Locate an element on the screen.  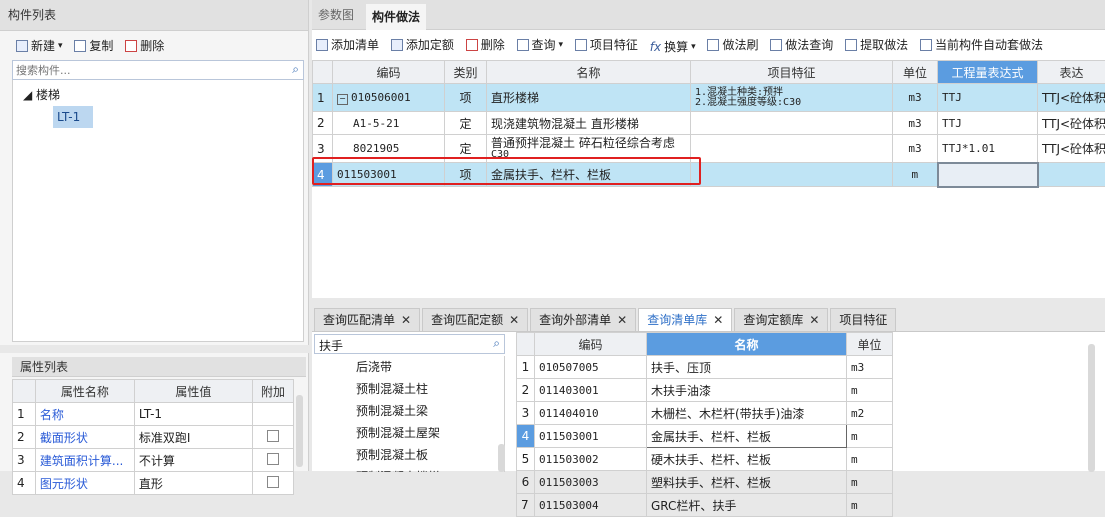
highlight-box is located at coordinates (506, 171).